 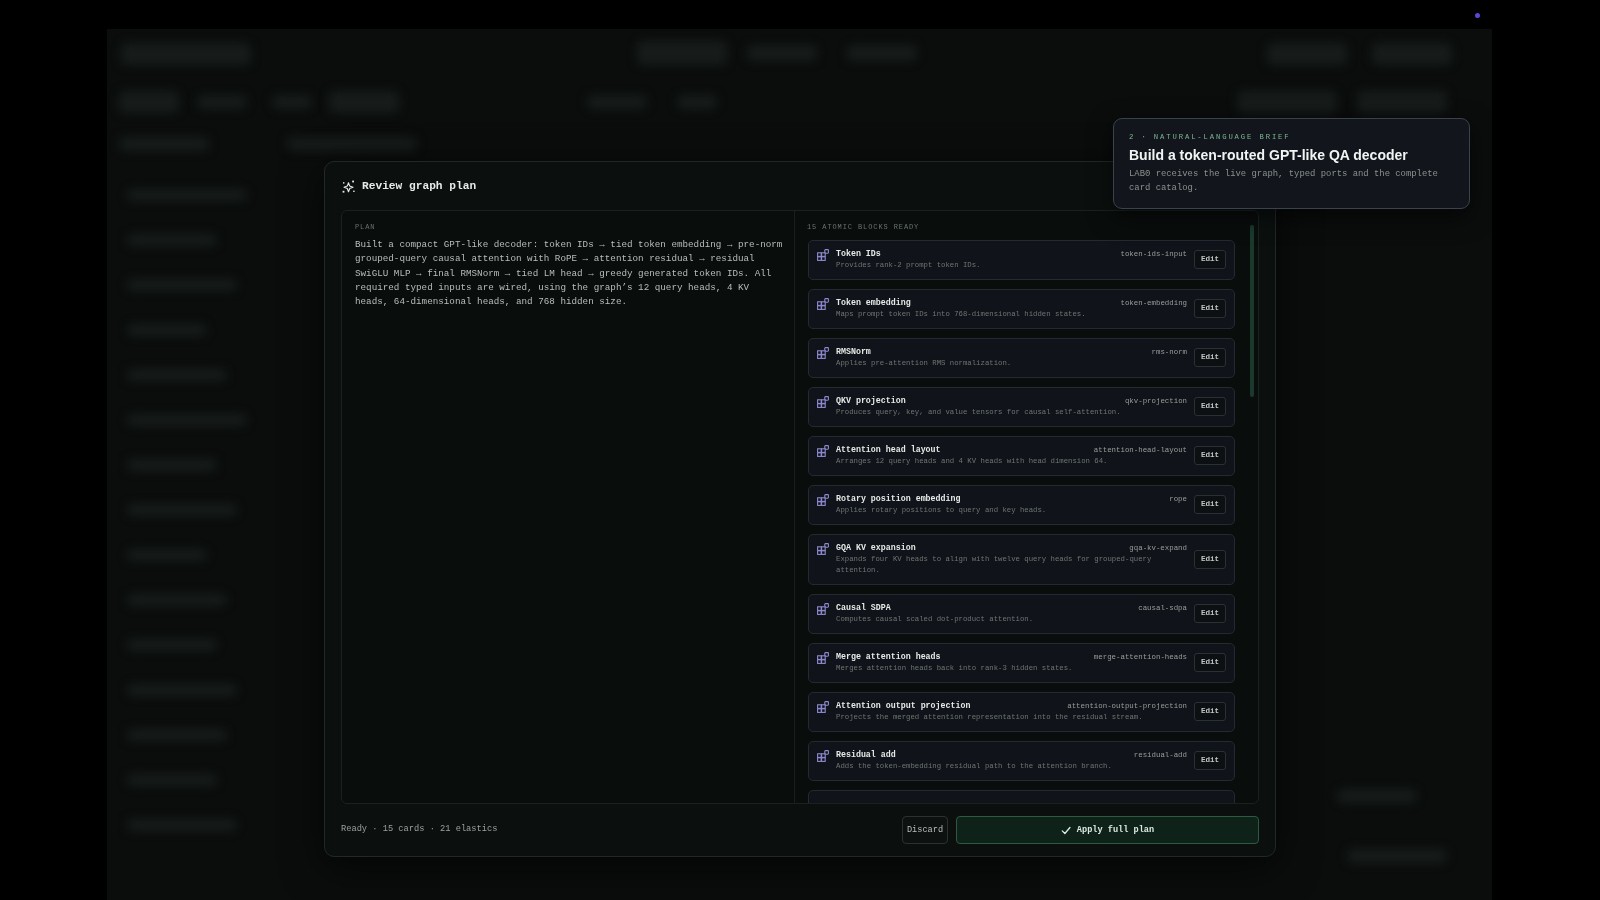 What do you see at coordinates (873, 303) in the screenshot?
I see `block-title: Token embedding` at bounding box center [873, 303].